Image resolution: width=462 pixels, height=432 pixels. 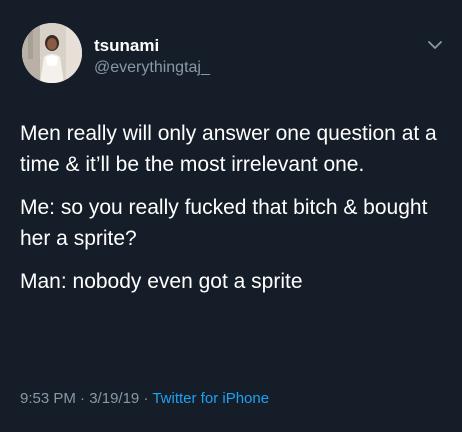 What do you see at coordinates (435, 45) in the screenshot?
I see `chevron-down-icon` at bounding box center [435, 45].